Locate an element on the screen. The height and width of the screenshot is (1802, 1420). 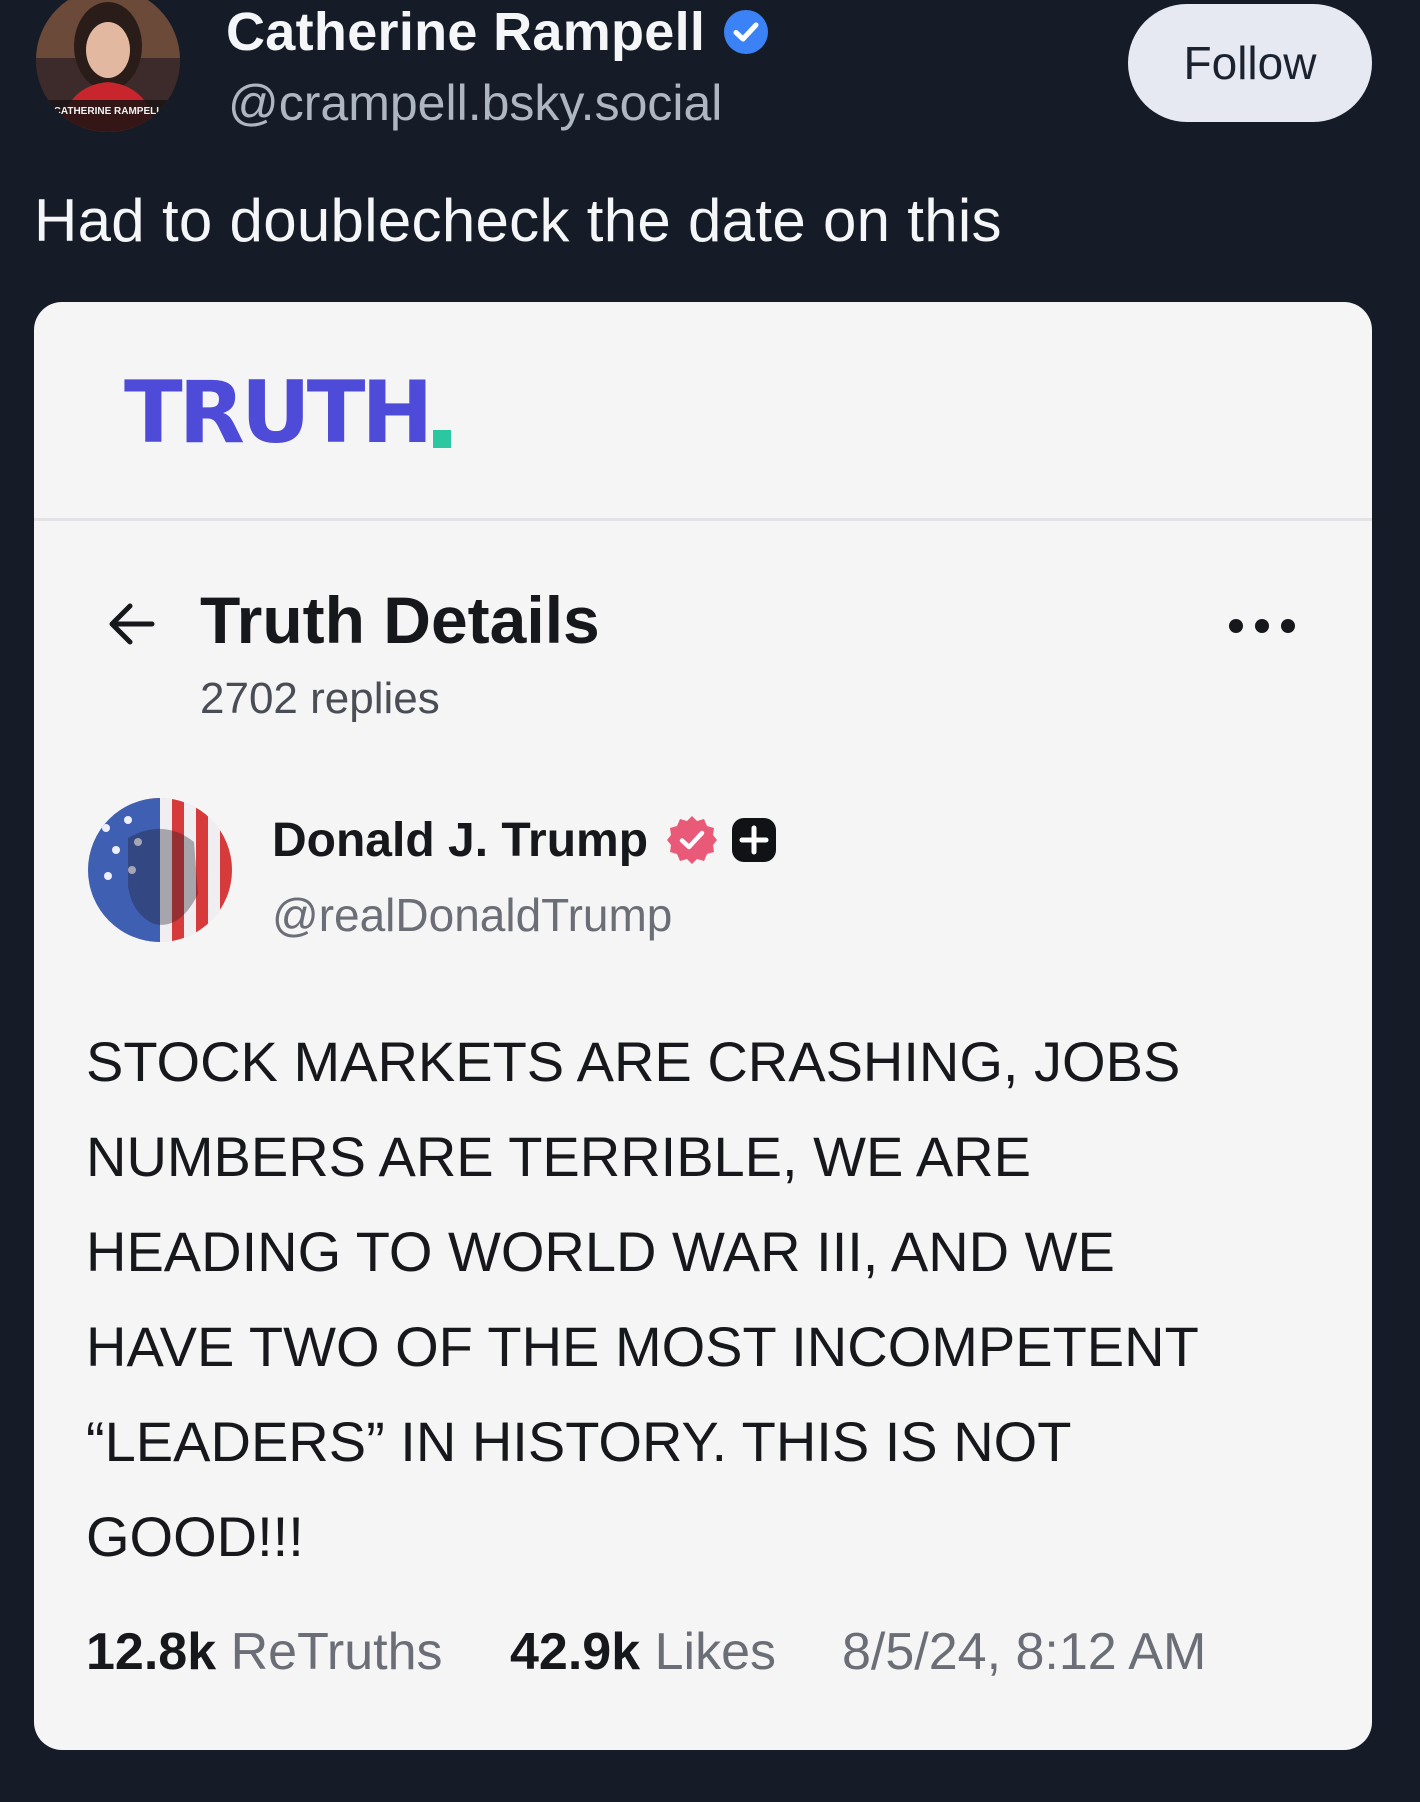
retruths-stat: 12.8k ReTruths is located at coordinates (264, 1652).